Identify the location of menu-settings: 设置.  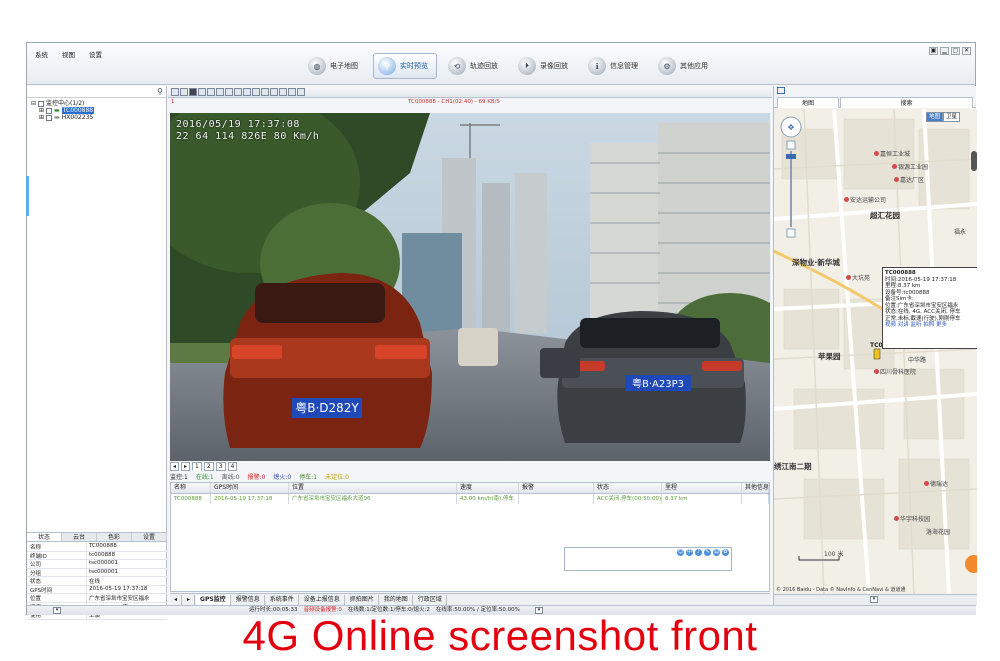
(95, 54).